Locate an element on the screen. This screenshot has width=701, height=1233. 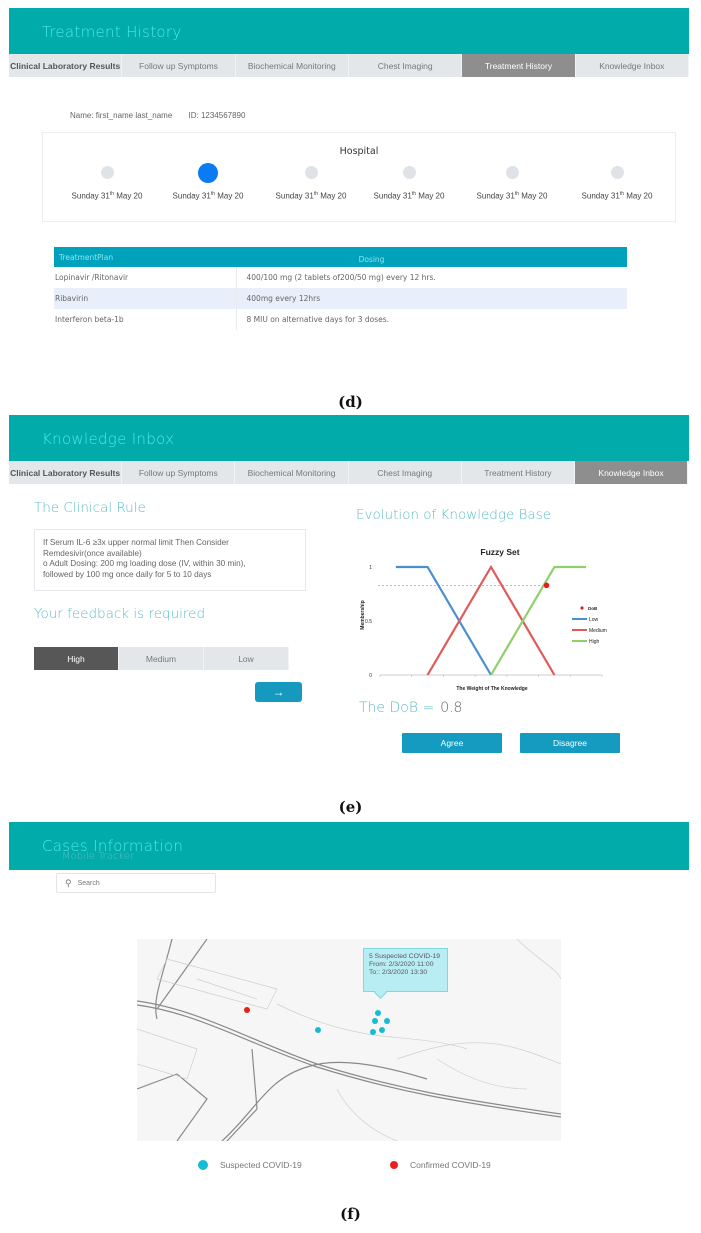
search-icon: ⚲ is located at coordinates (68, 882).